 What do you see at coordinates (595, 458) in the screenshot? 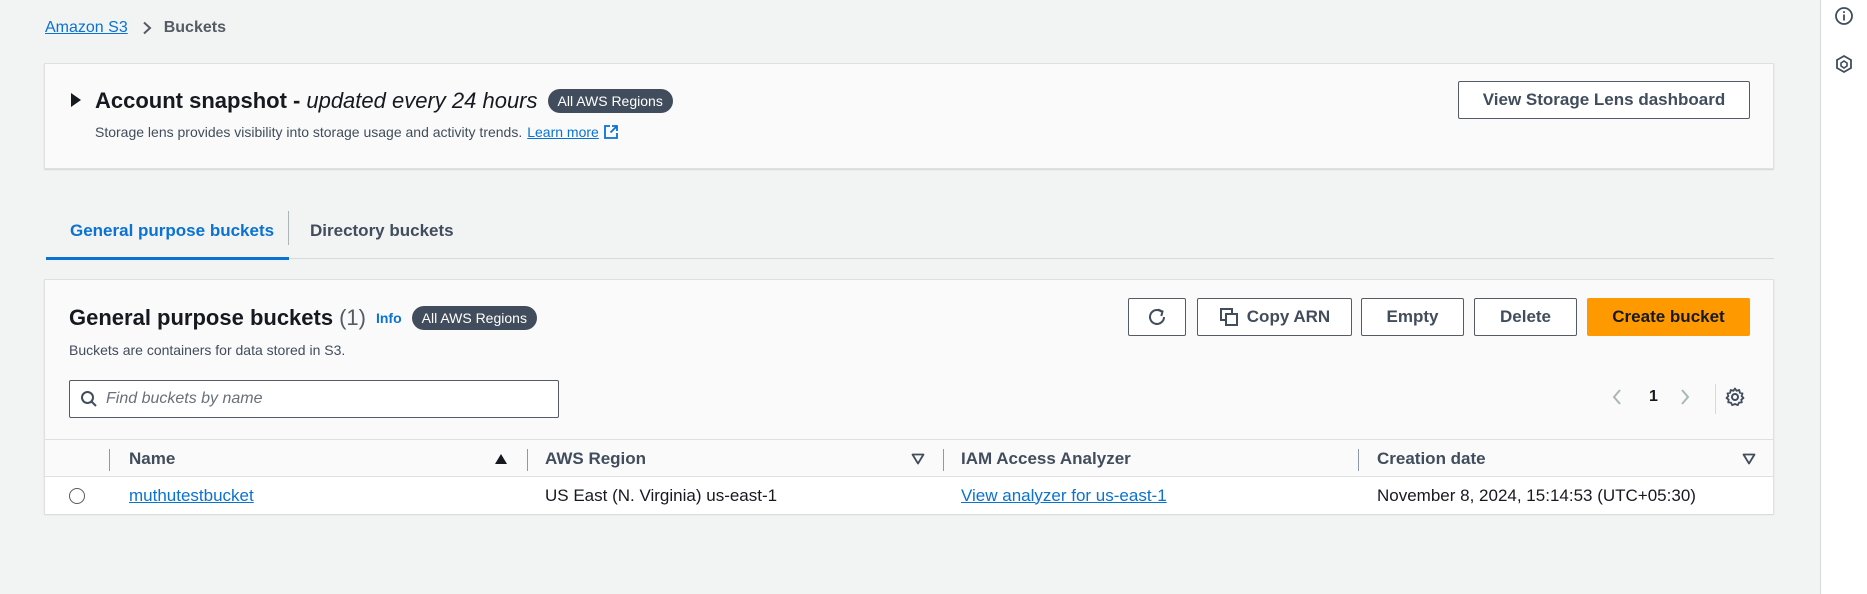
I see `column-header-region: AWS Region` at bounding box center [595, 458].